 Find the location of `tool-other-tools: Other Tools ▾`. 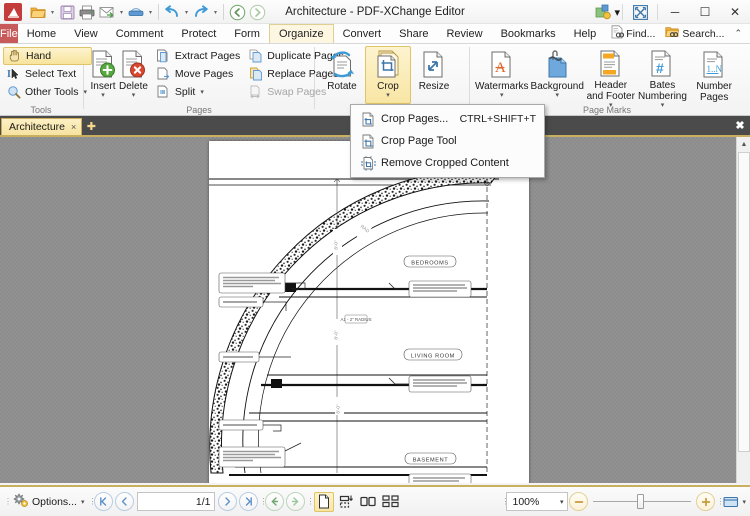

tool-other-tools: Other Tools ▾ is located at coordinates (47, 92).